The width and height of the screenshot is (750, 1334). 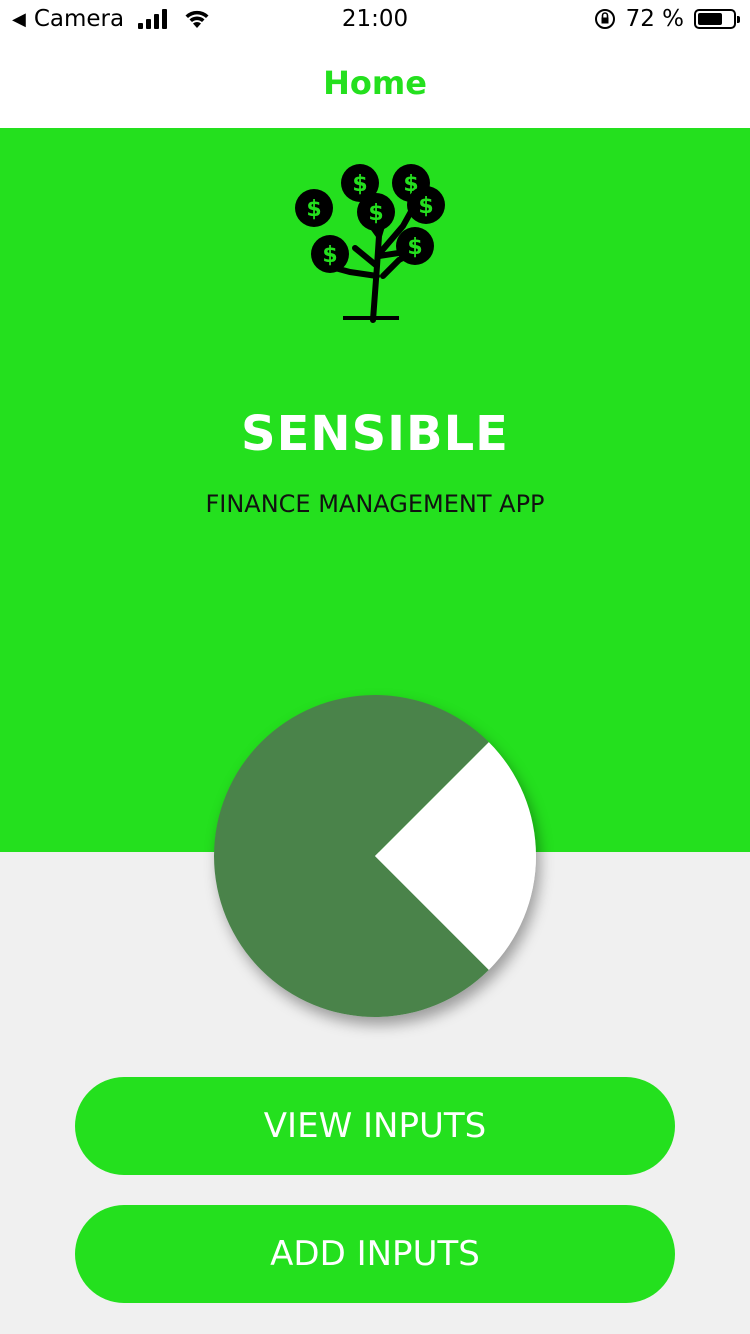 I want to click on pie-chart, so click(x=375, y=856).